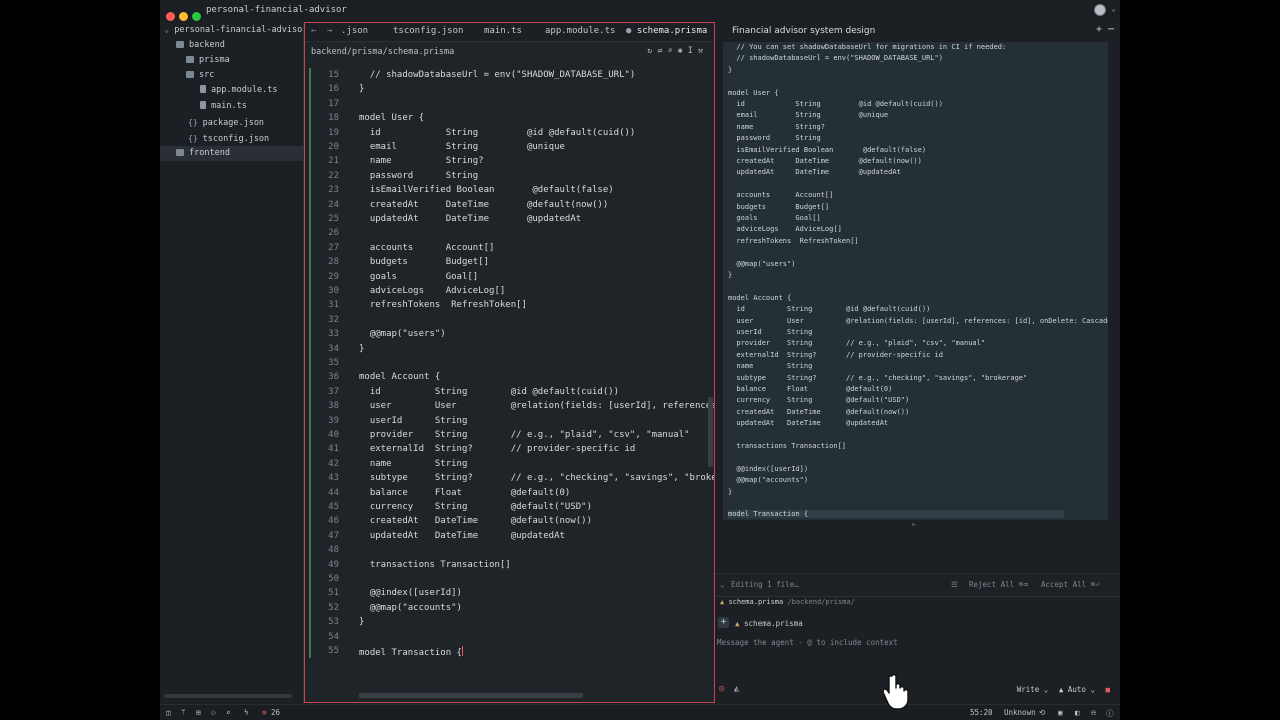 This screenshot has height=720, width=1280. I want to click on preview-line: name String, so click(770, 366).